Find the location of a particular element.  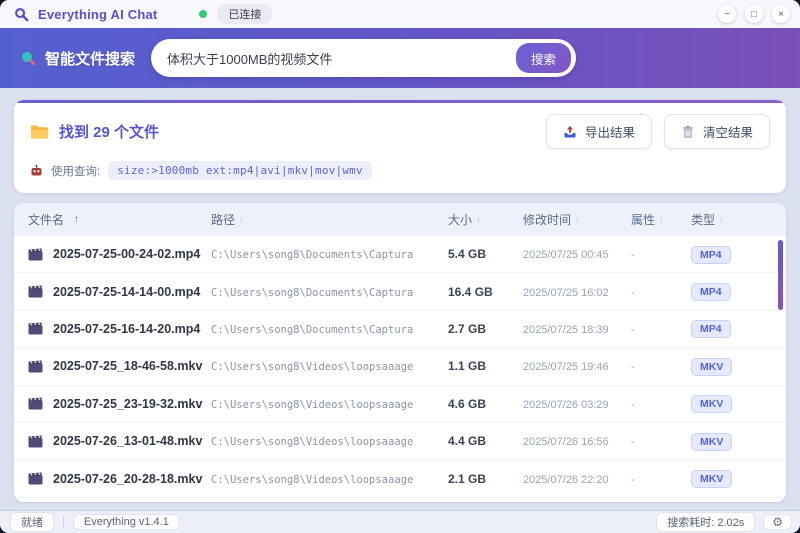

minimize-button: − is located at coordinates (727, 14).